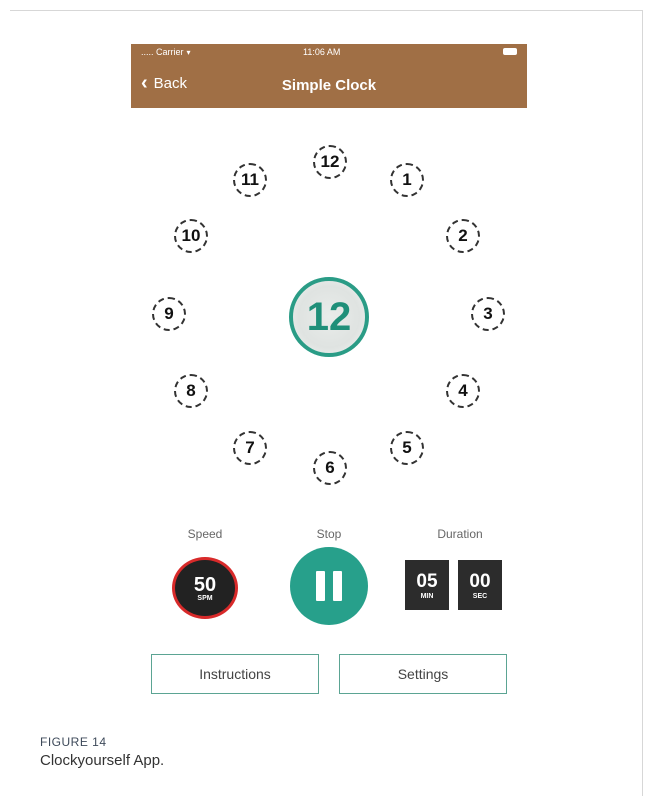  I want to click on hour-2: 2, so click(463, 236).